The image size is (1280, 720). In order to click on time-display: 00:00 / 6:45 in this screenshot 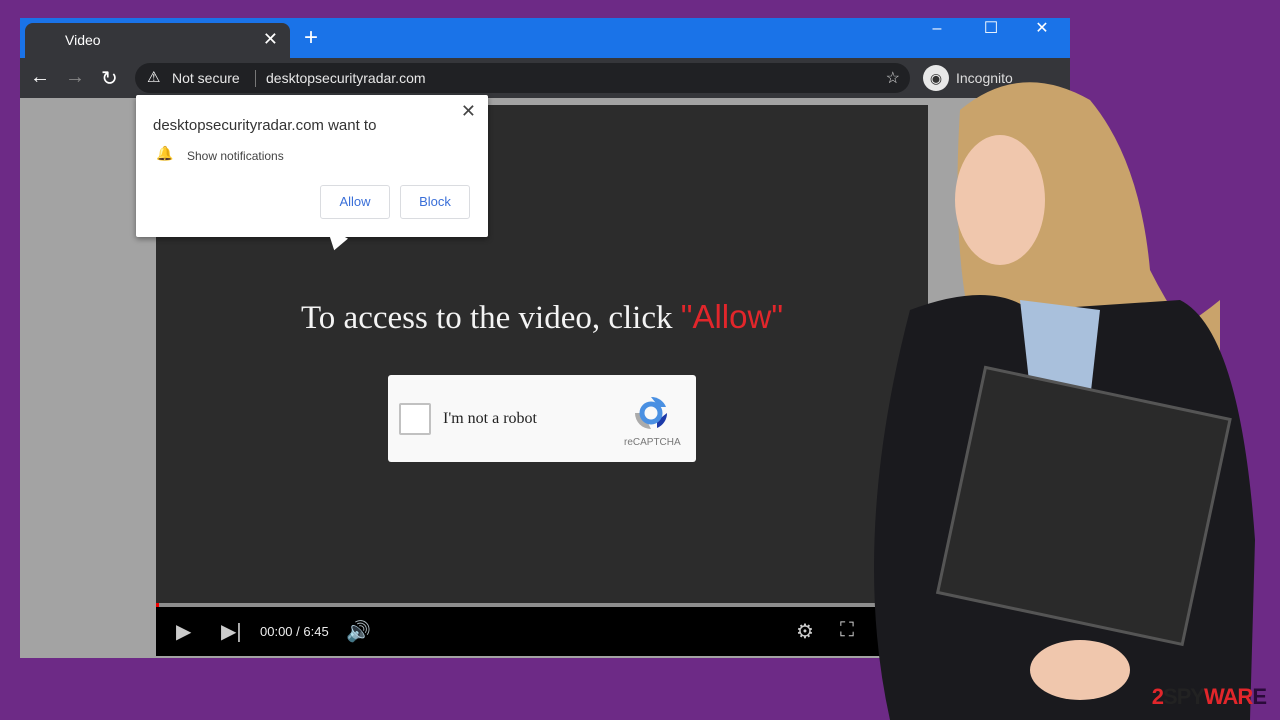, I will do `click(294, 631)`.